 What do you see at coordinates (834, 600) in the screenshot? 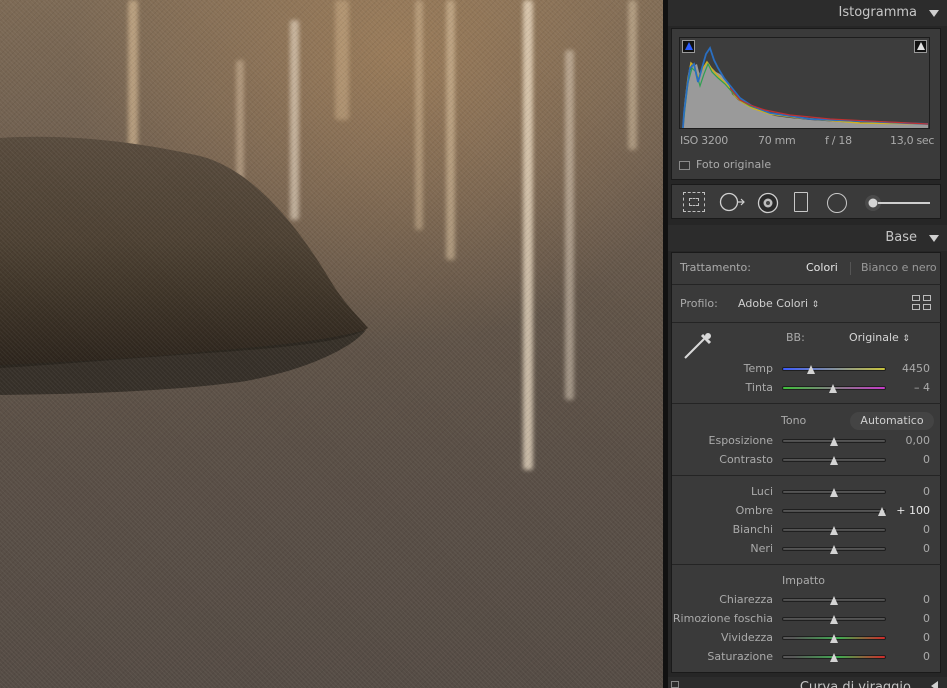
I see `clarity-slider-thumb` at bounding box center [834, 600].